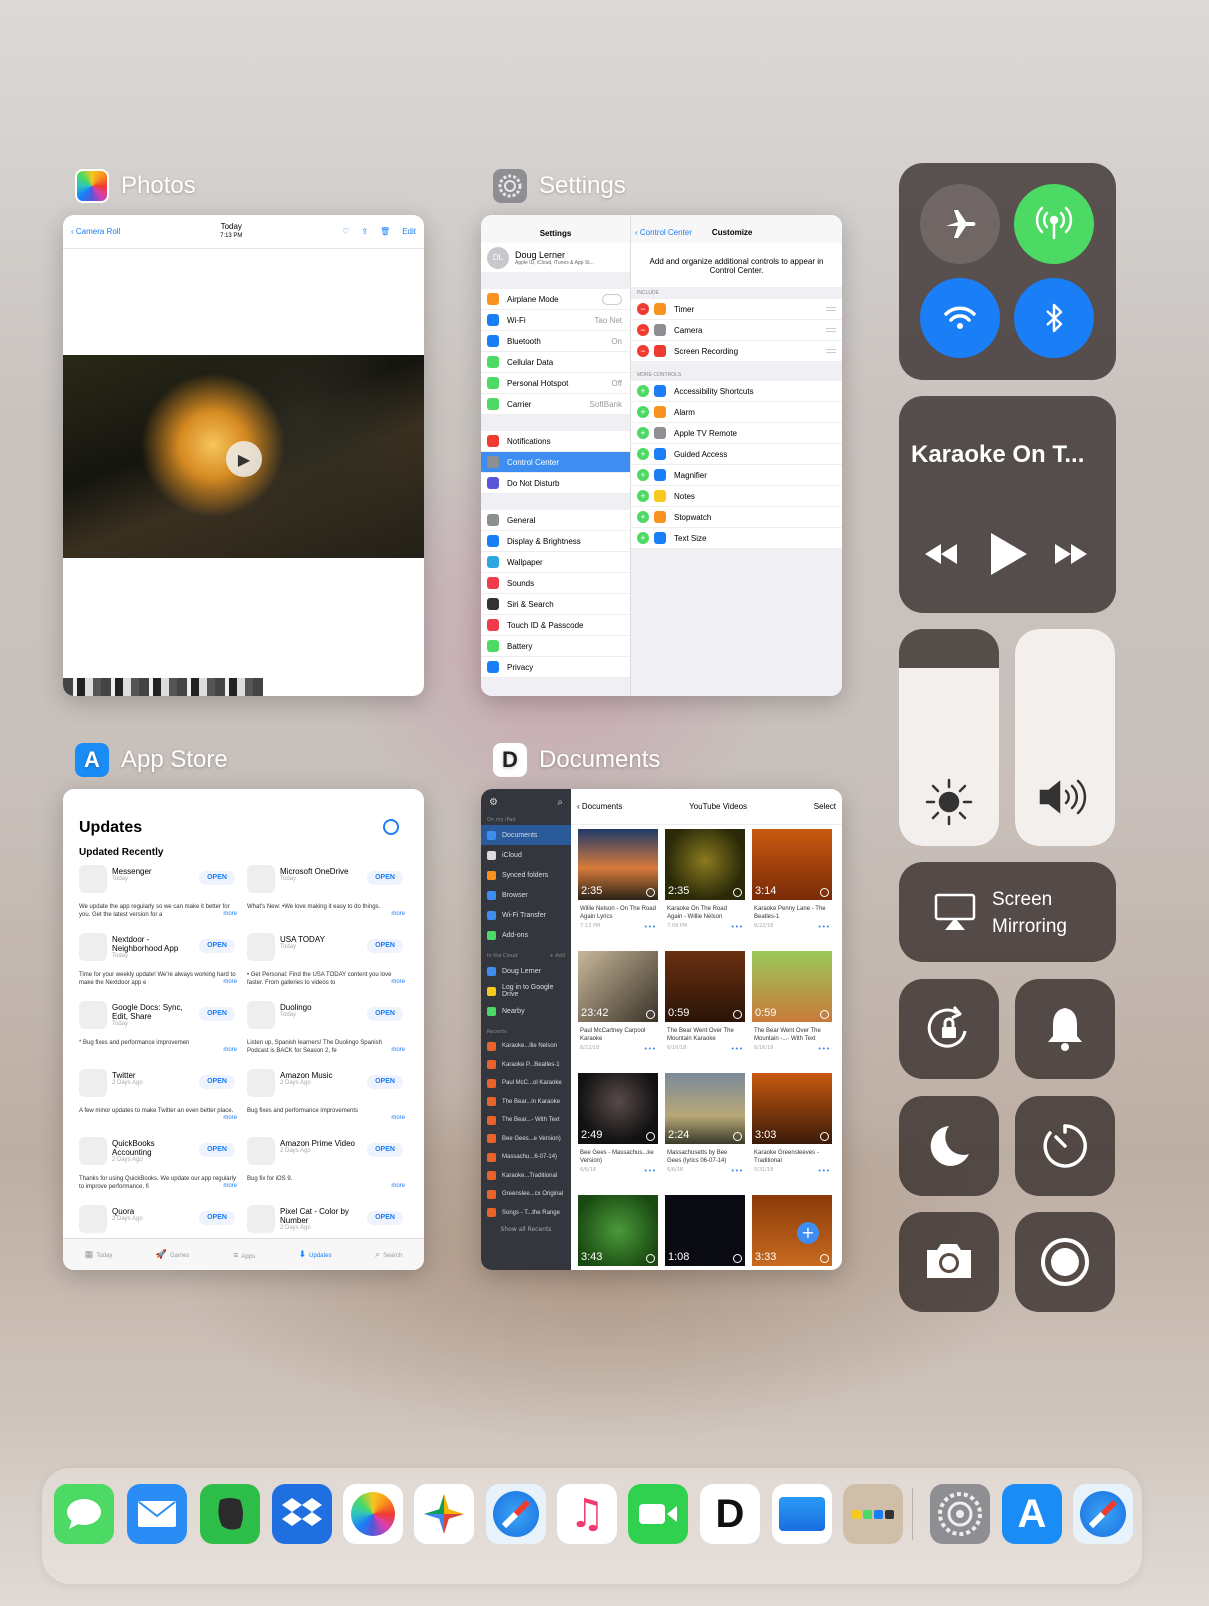 The image size is (1209, 1606). Describe the element at coordinates (736, 351) in the screenshot. I see `included-control-row: − Screen Recording` at that location.